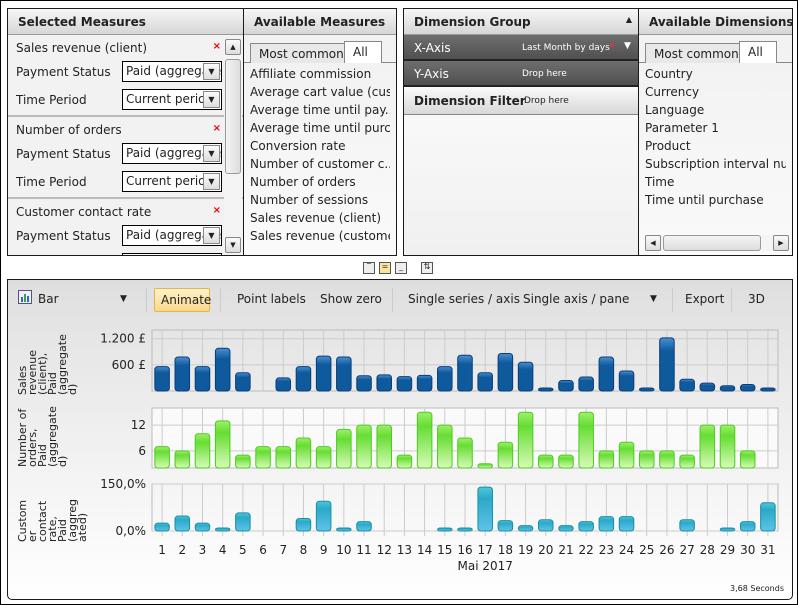 This screenshot has width=798, height=605. Describe the element at coordinates (320, 76) in the screenshot. I see `measure-list-item: Affiliate commission` at that location.